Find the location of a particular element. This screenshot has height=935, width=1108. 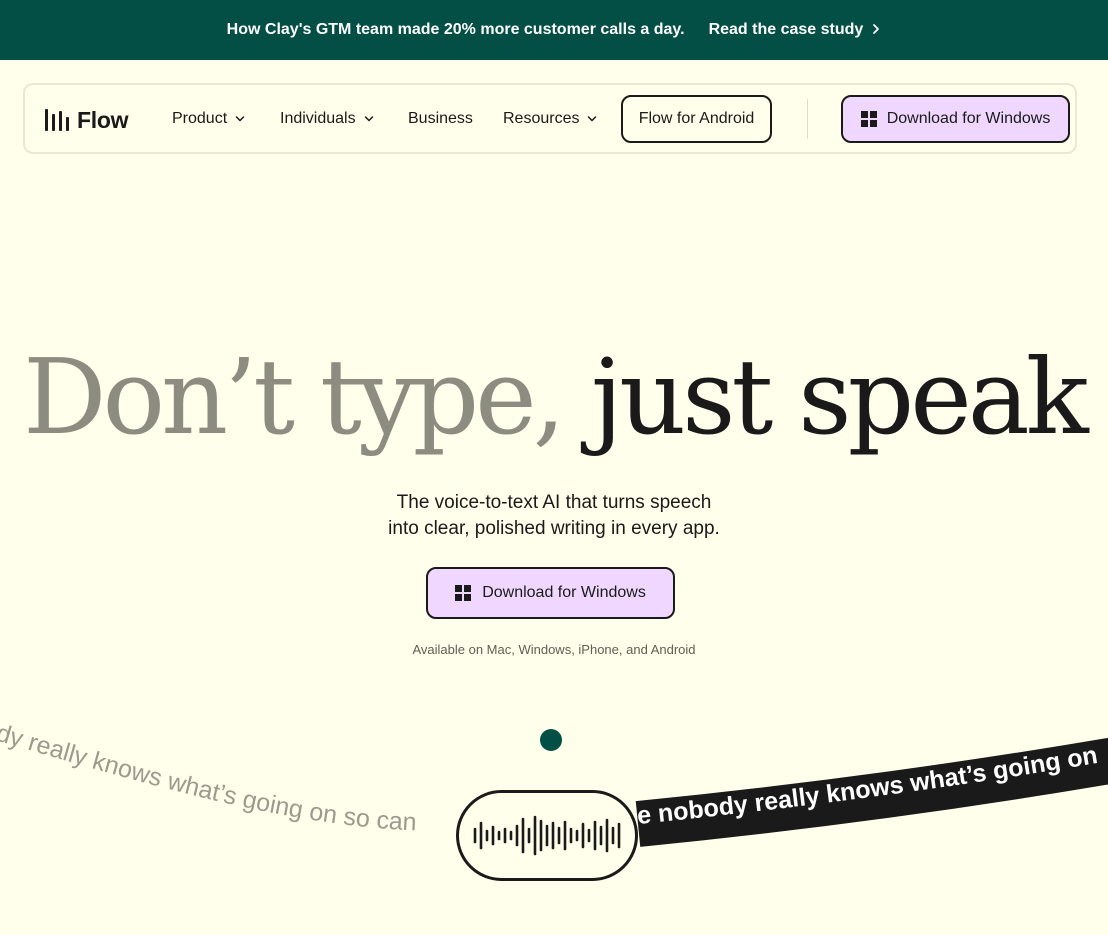

spoken-text: dy really knows what’s going on so can is located at coordinates (208, 778).